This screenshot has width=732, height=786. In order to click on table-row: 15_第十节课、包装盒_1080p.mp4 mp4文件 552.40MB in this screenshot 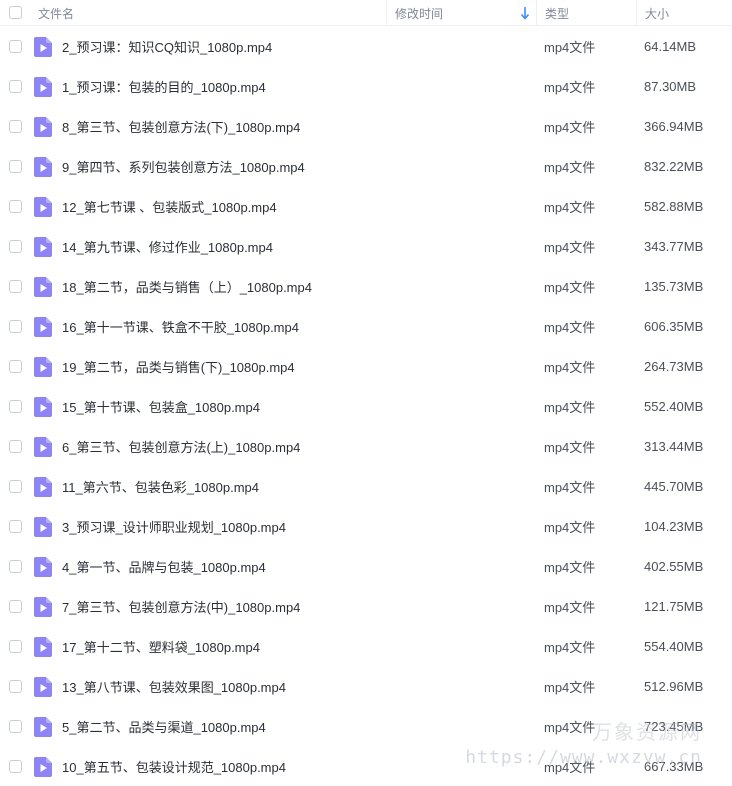, I will do `click(366, 406)`.